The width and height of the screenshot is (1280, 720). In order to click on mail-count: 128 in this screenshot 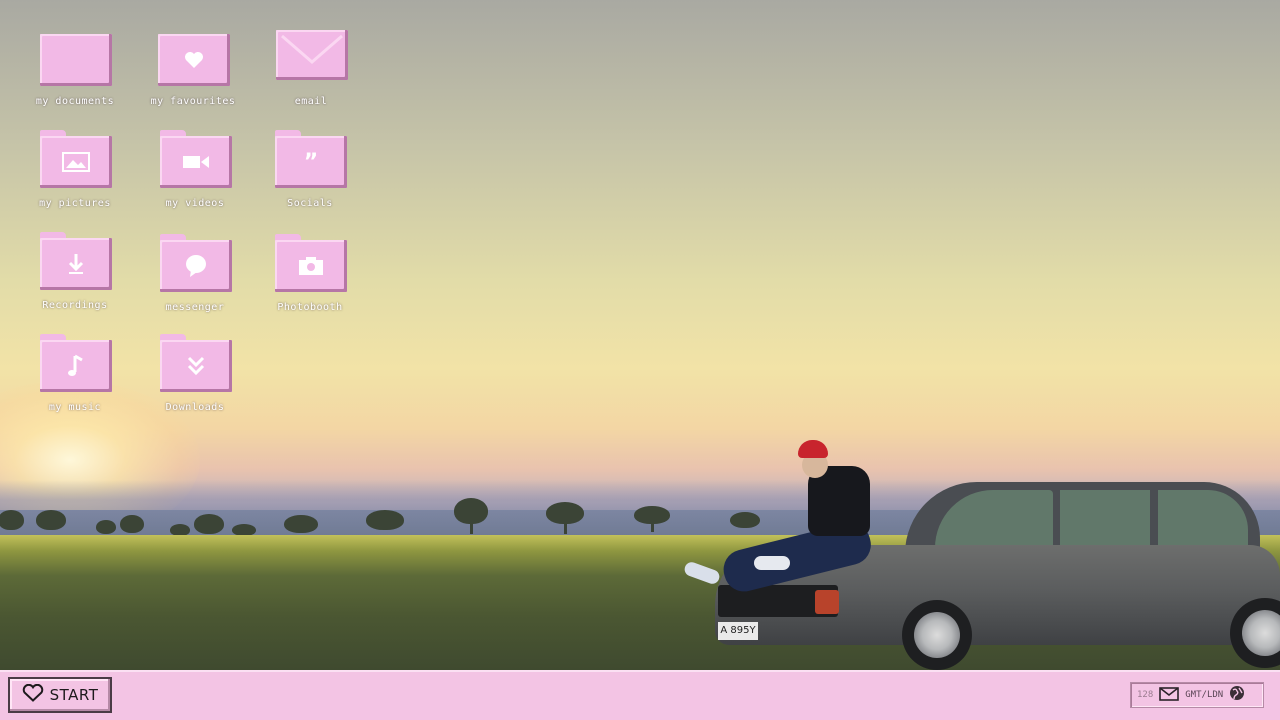, I will do `click(1145, 695)`.